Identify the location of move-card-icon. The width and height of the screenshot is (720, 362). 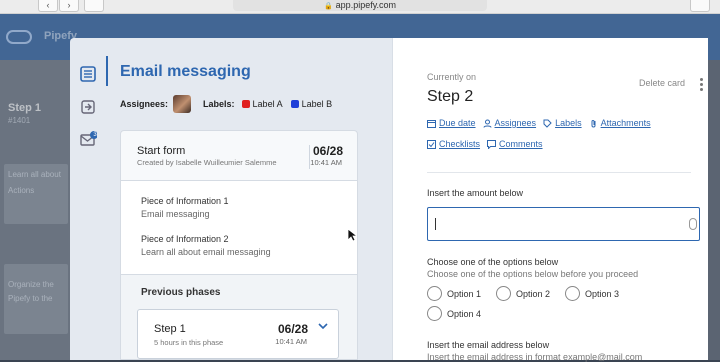
(88, 107).